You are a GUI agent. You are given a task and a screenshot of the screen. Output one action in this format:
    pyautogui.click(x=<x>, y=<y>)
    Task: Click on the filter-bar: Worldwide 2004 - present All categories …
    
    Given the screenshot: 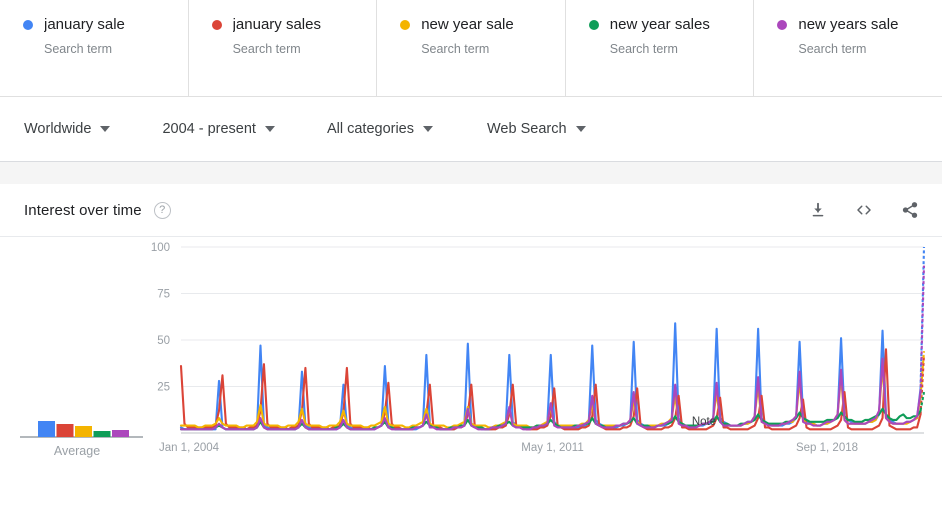 What is the action you would take?
    pyautogui.click(x=471, y=129)
    